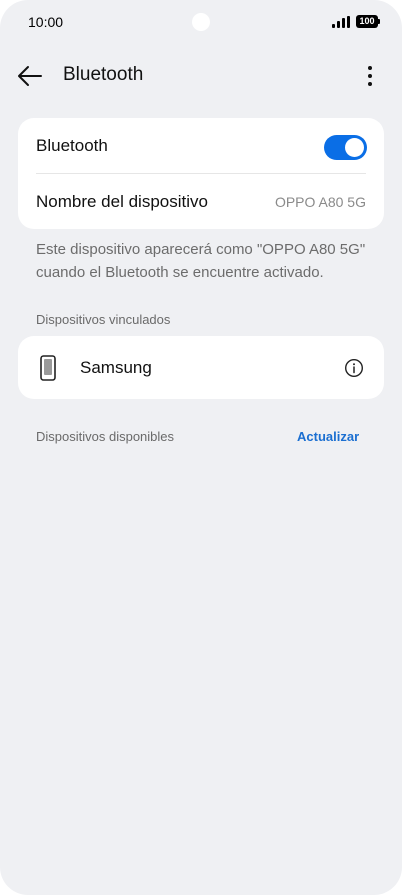 The width and height of the screenshot is (402, 895). What do you see at coordinates (48, 368) in the screenshot?
I see `phone-icon` at bounding box center [48, 368].